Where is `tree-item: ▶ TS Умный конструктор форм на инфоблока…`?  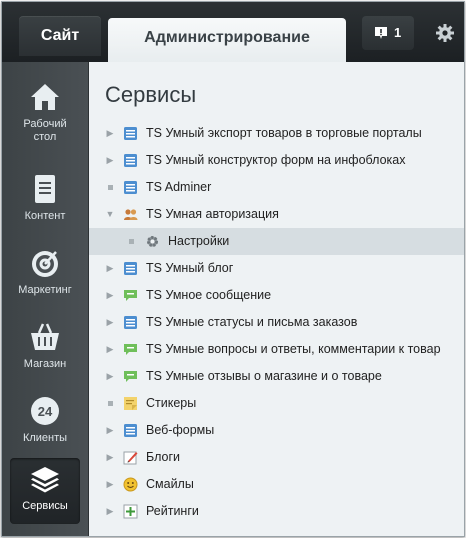 tree-item: ▶ TS Умный конструктор форм на инфоблока… is located at coordinates (276, 160).